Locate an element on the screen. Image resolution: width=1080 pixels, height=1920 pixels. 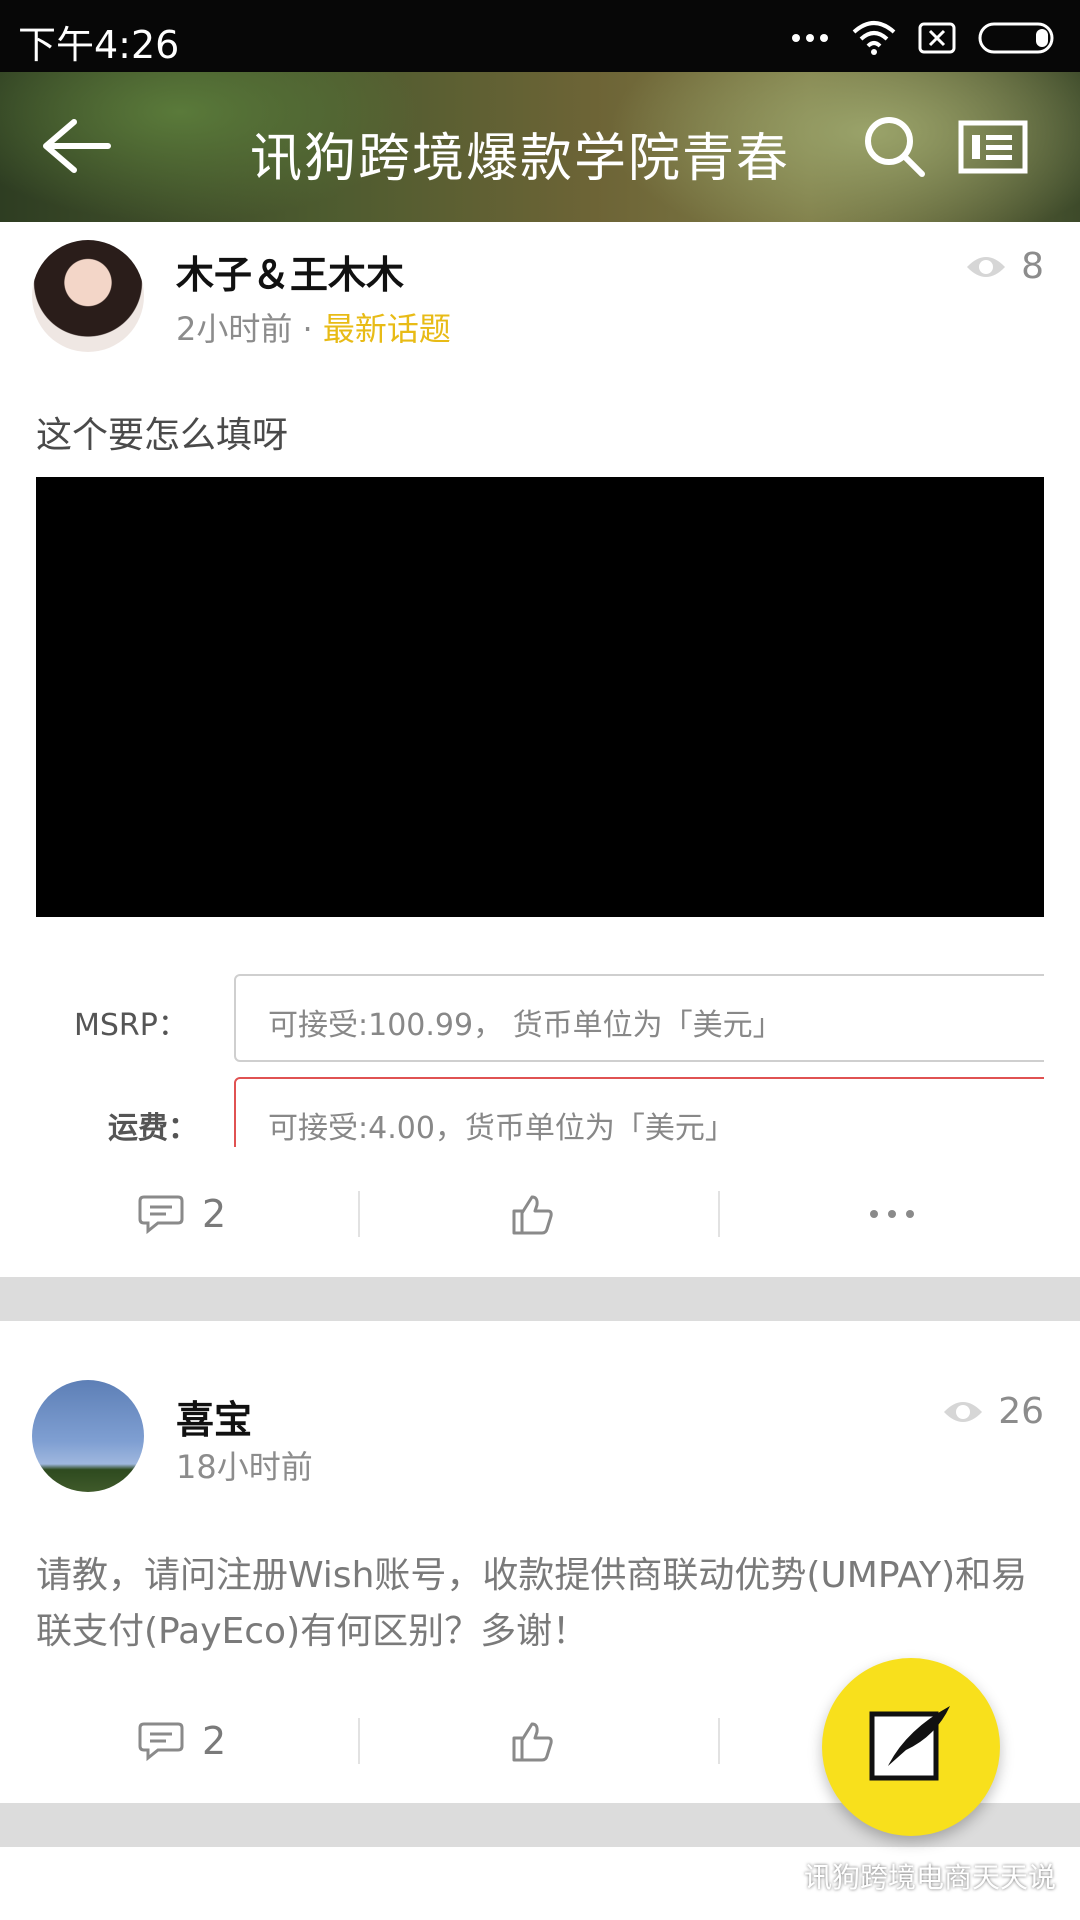
compose-quill-icon is located at coordinates (909, 1743).